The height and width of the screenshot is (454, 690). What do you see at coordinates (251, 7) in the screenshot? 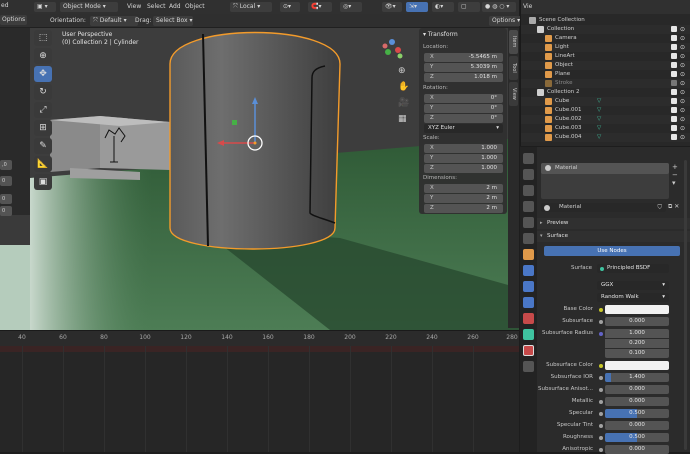
I see `transform-orientation-dropdown: ⤧ Local ▾` at bounding box center [251, 7].